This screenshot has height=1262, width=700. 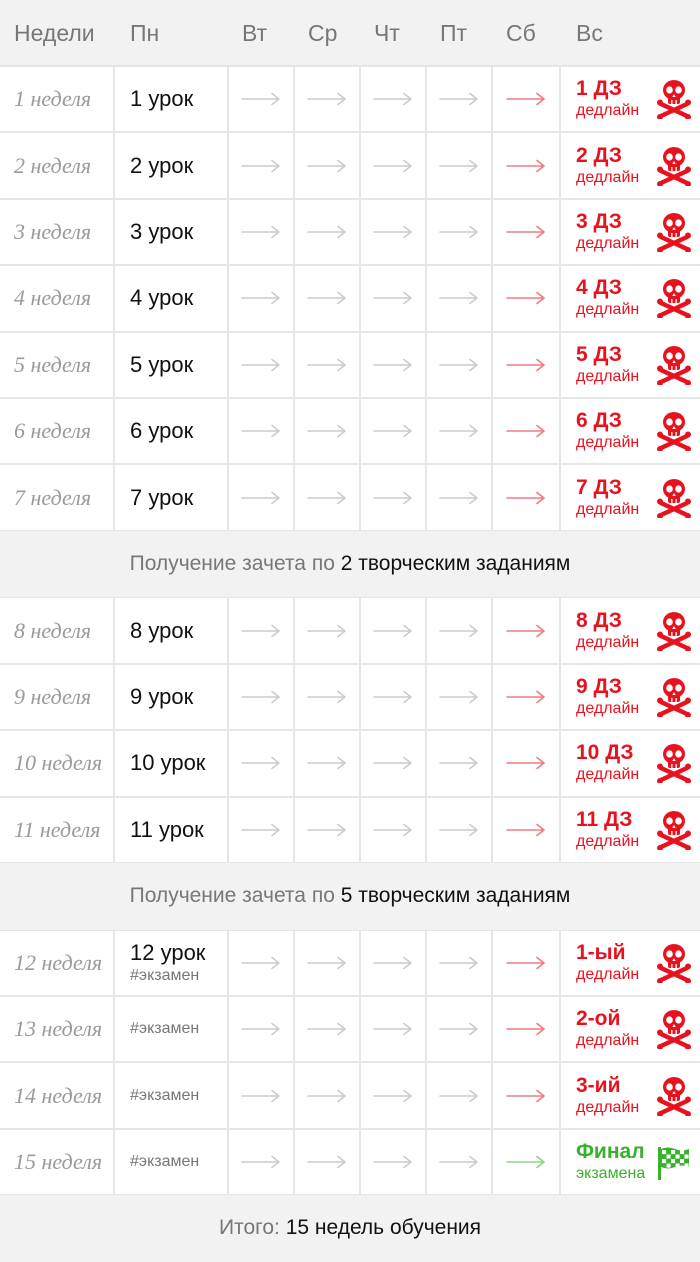 What do you see at coordinates (630, 963) in the screenshot?
I see `deadline-cell: 1-ый дедлайн` at bounding box center [630, 963].